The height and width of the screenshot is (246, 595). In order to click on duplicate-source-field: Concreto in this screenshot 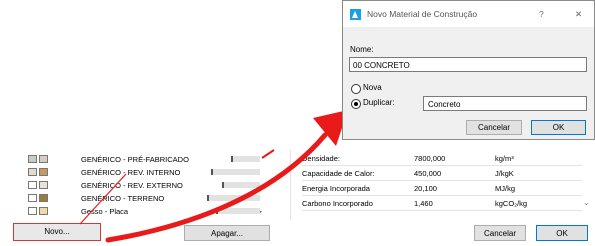, I will do `click(505, 103)`.